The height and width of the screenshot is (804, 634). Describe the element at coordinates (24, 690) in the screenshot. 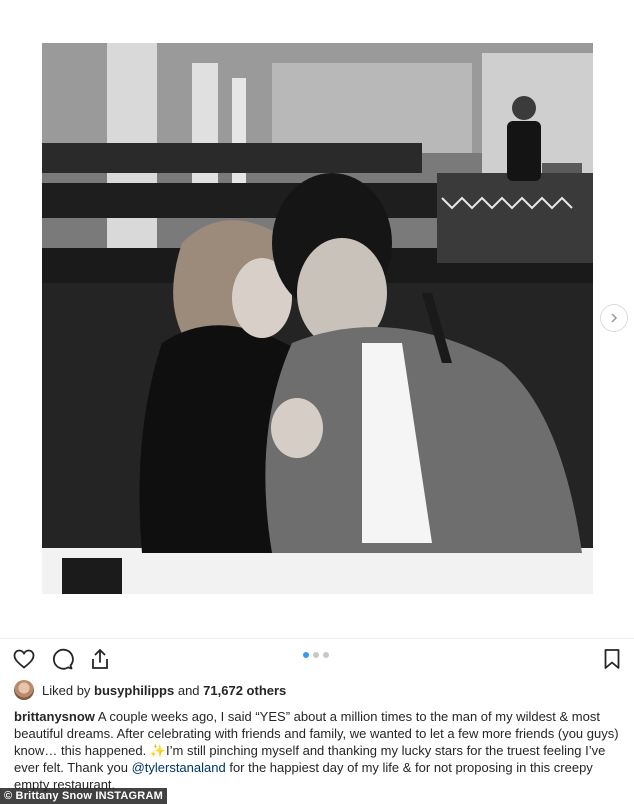

I see `avatar` at that location.